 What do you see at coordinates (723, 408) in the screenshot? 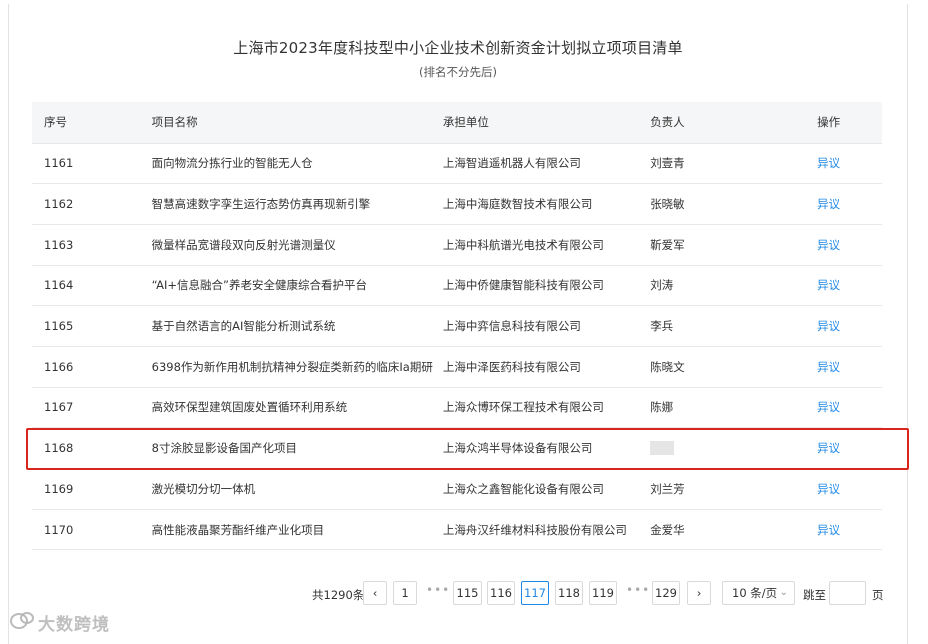
I see `person-in-charge: 陈娜` at bounding box center [723, 408].